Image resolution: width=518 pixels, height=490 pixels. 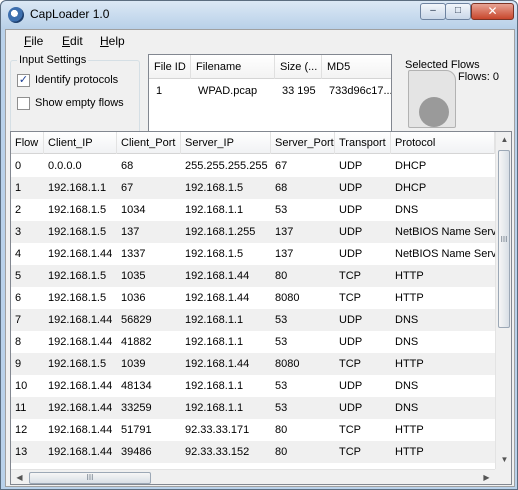 What do you see at coordinates (65, 166) in the screenshot?
I see `client-ip-cell: 0.0.0.0` at bounding box center [65, 166].